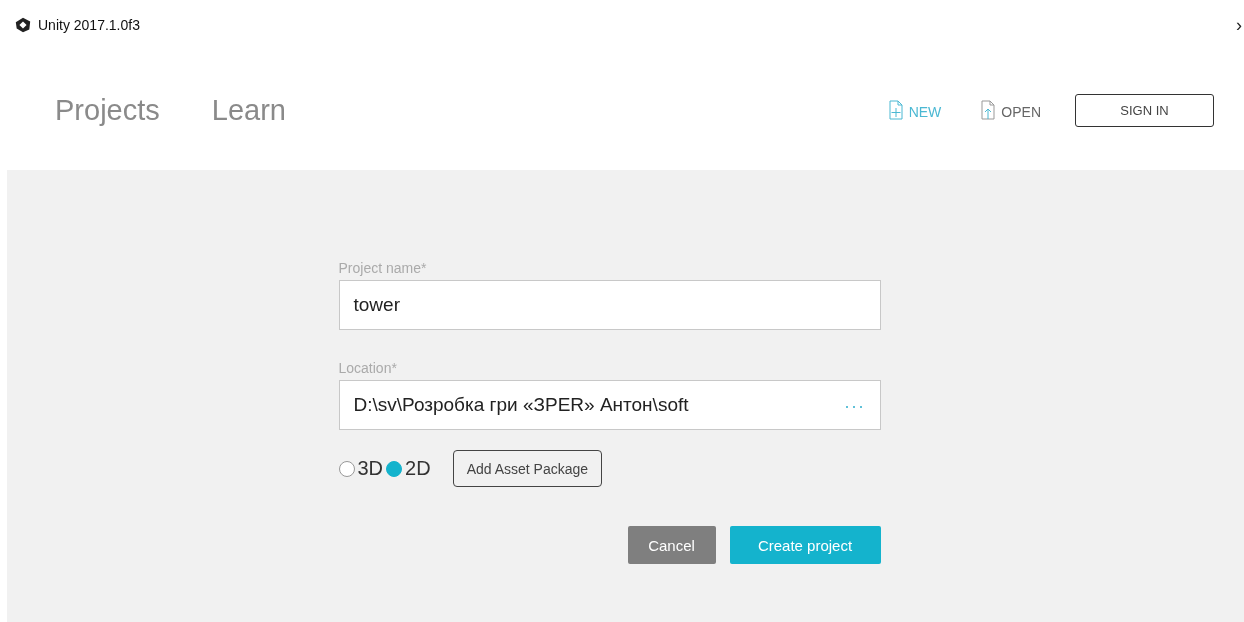  Describe the element at coordinates (609, 305) in the screenshot. I see `project-name-field: tower` at that location.